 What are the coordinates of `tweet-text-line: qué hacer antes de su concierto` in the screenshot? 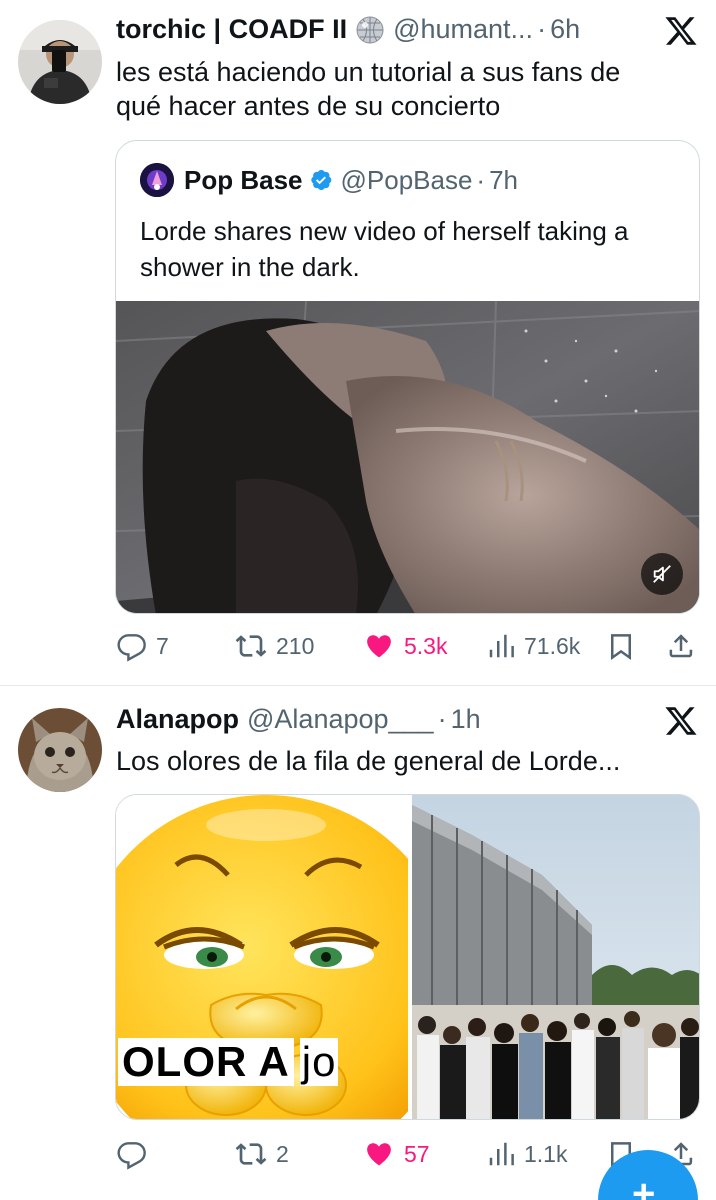 It's located at (308, 106).